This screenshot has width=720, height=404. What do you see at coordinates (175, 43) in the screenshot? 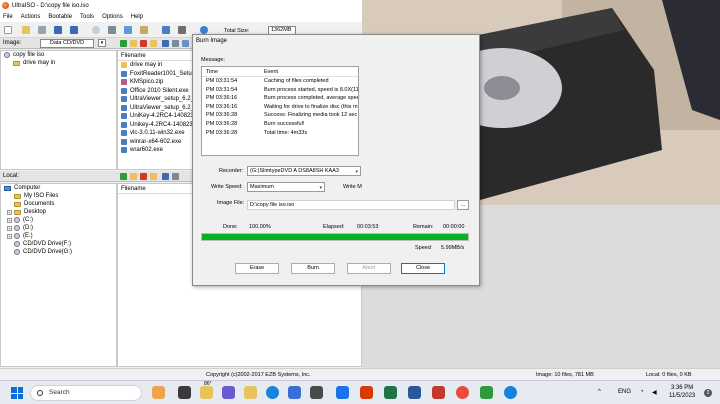
I see `extract-to-icon` at bounding box center [175, 43].